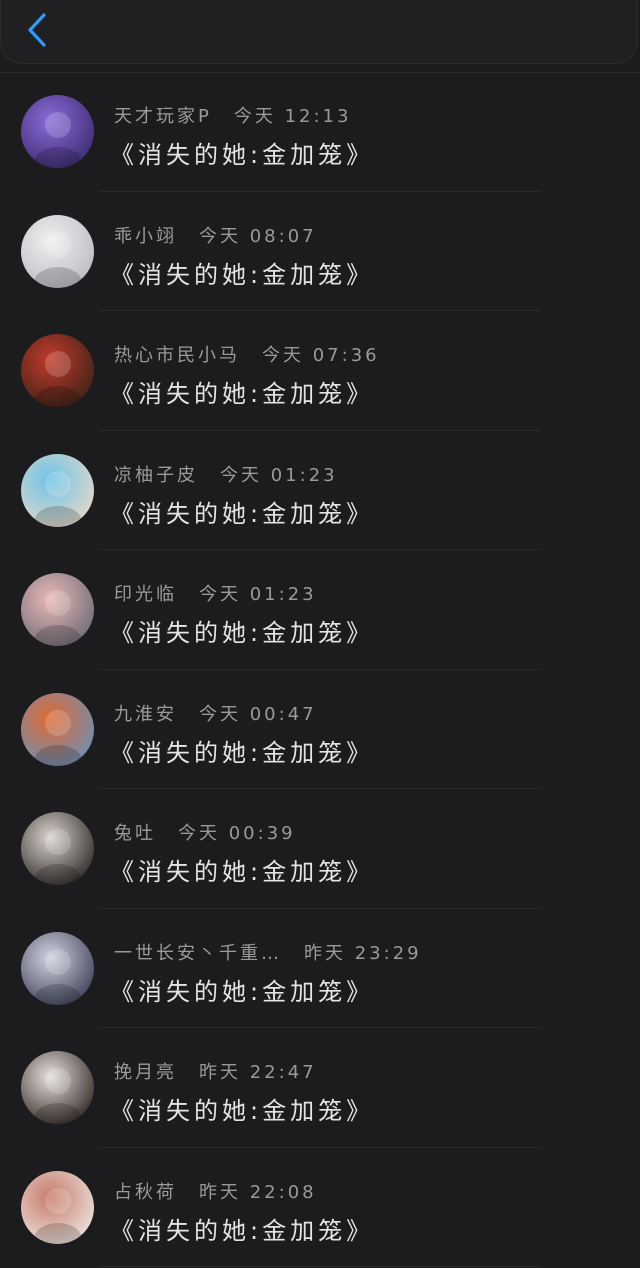 This screenshot has width=640, height=1268. What do you see at coordinates (292, 116) in the screenshot?
I see `timestamp: 今天 12:13` at bounding box center [292, 116].